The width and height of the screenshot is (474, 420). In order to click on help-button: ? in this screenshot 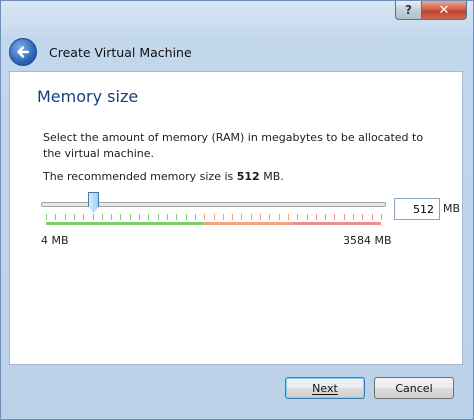, I will do `click(408, 10)`.